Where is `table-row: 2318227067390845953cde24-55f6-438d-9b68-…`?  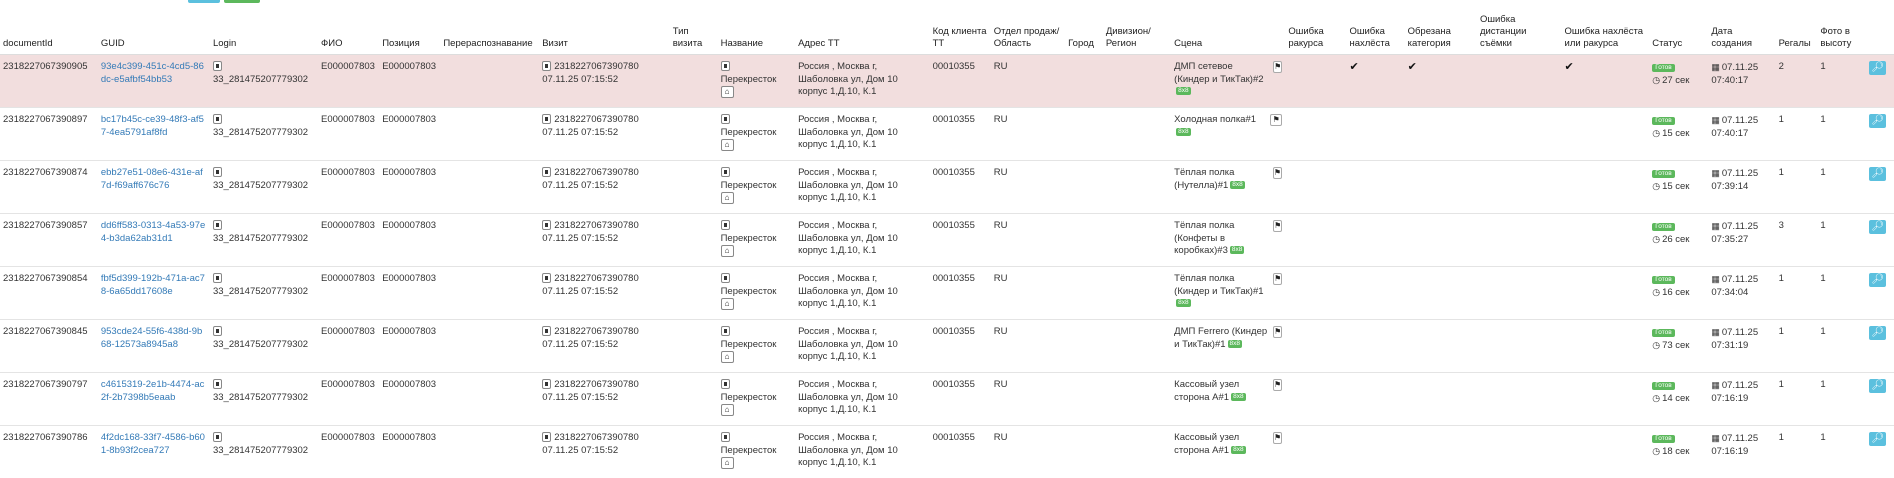 table-row: 2318227067390845953cde24-55f6-438d-9b68-… is located at coordinates (947, 346).